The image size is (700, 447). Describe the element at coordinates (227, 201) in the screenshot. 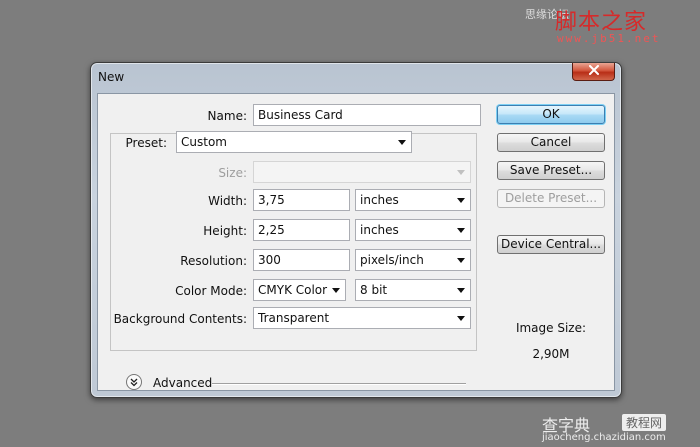

I see `width-label: Width:` at that location.